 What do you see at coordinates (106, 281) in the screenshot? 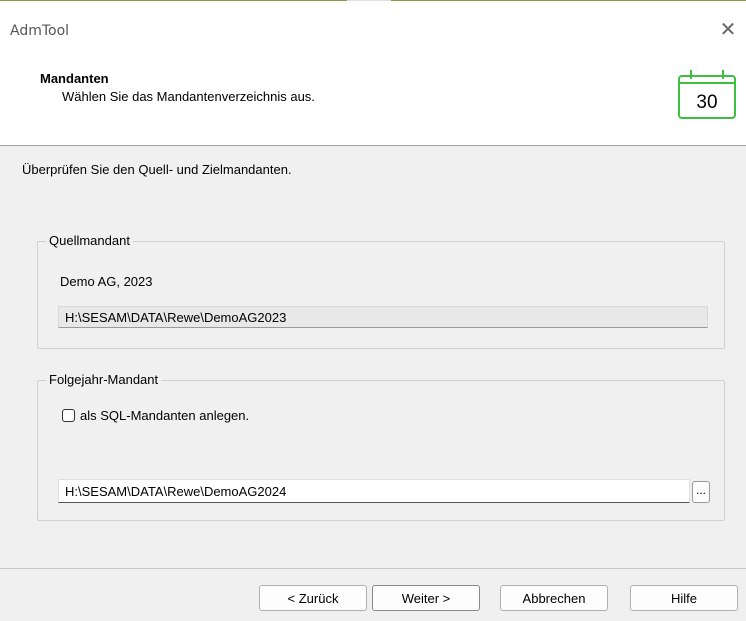
I see `source-client-name: Demo AG, 2023` at bounding box center [106, 281].